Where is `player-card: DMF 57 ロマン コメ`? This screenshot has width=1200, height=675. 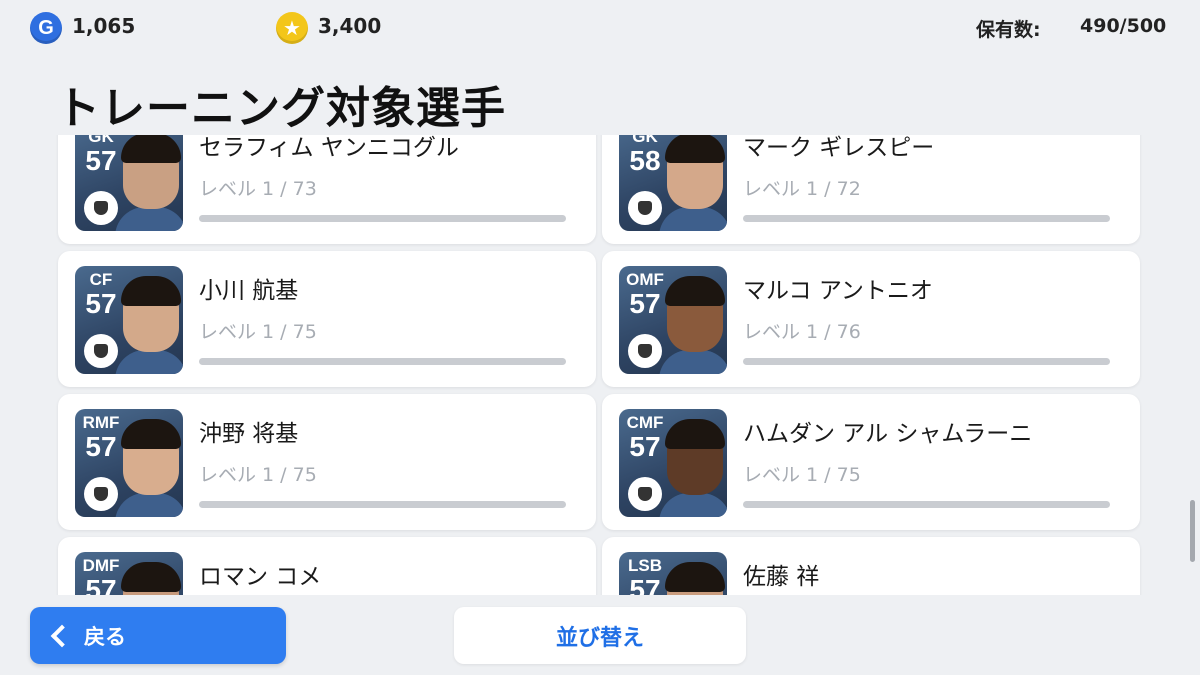
player-card: DMF 57 ロマン コメ is located at coordinates (327, 566).